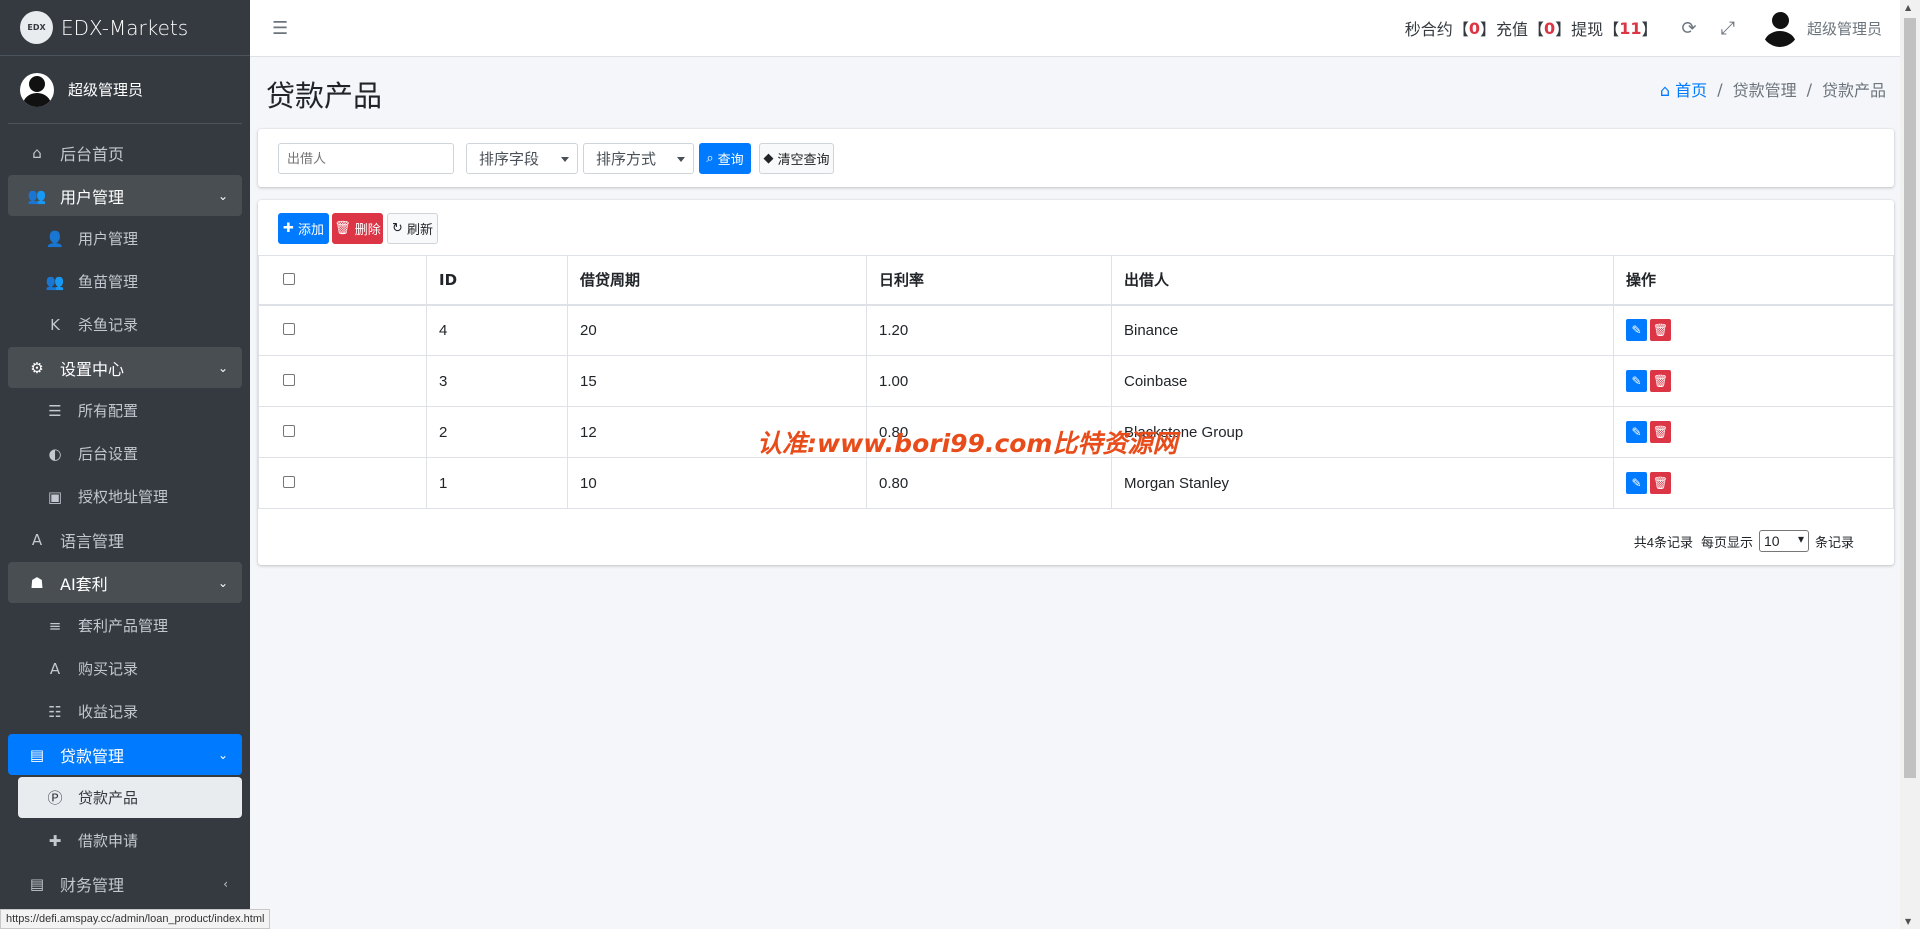 Image resolution: width=1920 pixels, height=929 pixels. Describe the element at coordinates (1362, 280) in the screenshot. I see `column-header-lender: 出借人` at that location.